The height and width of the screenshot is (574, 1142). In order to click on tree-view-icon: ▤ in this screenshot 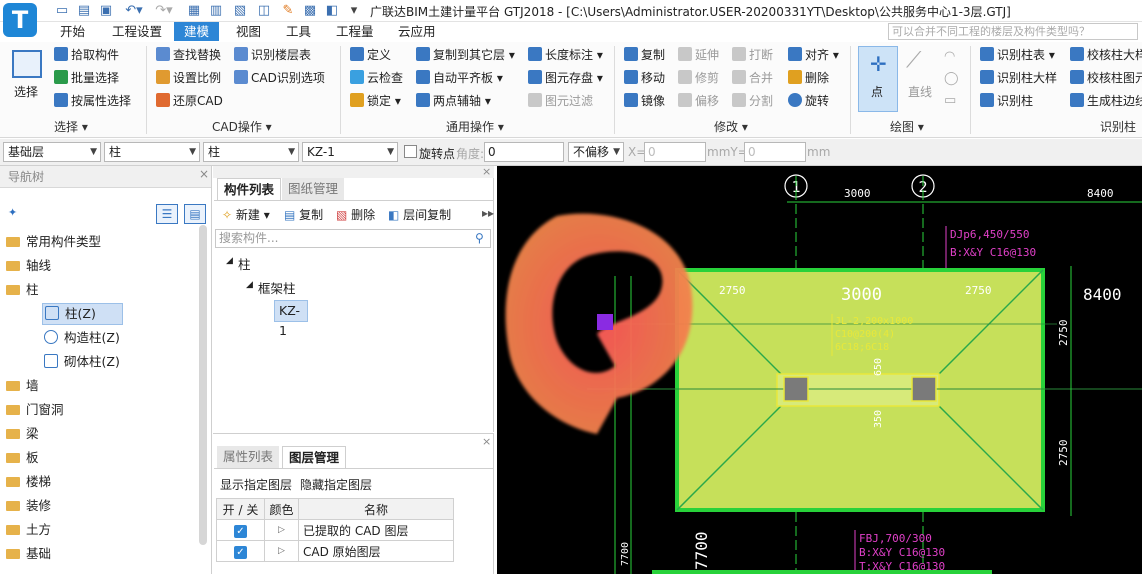, I will do `click(195, 214)`.